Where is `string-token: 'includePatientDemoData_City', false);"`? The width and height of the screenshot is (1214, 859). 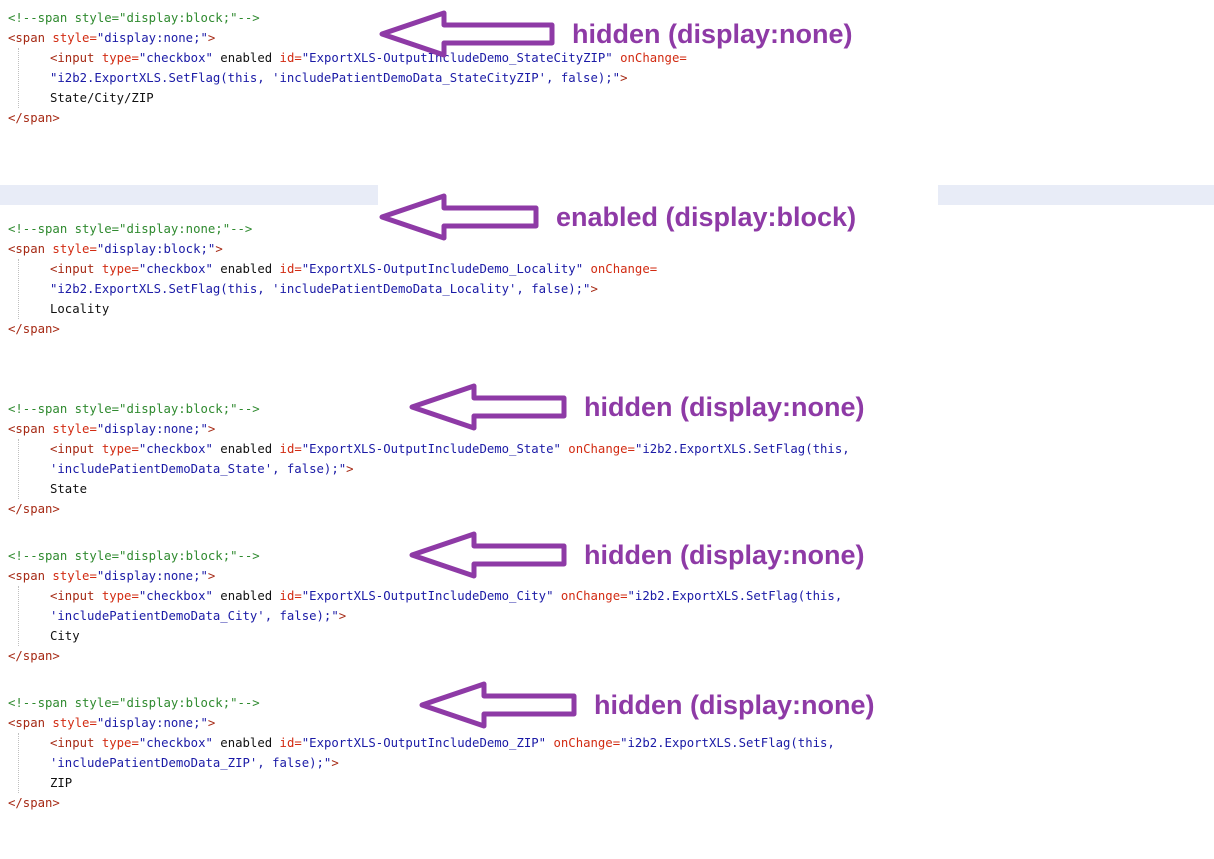 string-token: 'includePatientDemoData_City', false);" is located at coordinates (194, 616).